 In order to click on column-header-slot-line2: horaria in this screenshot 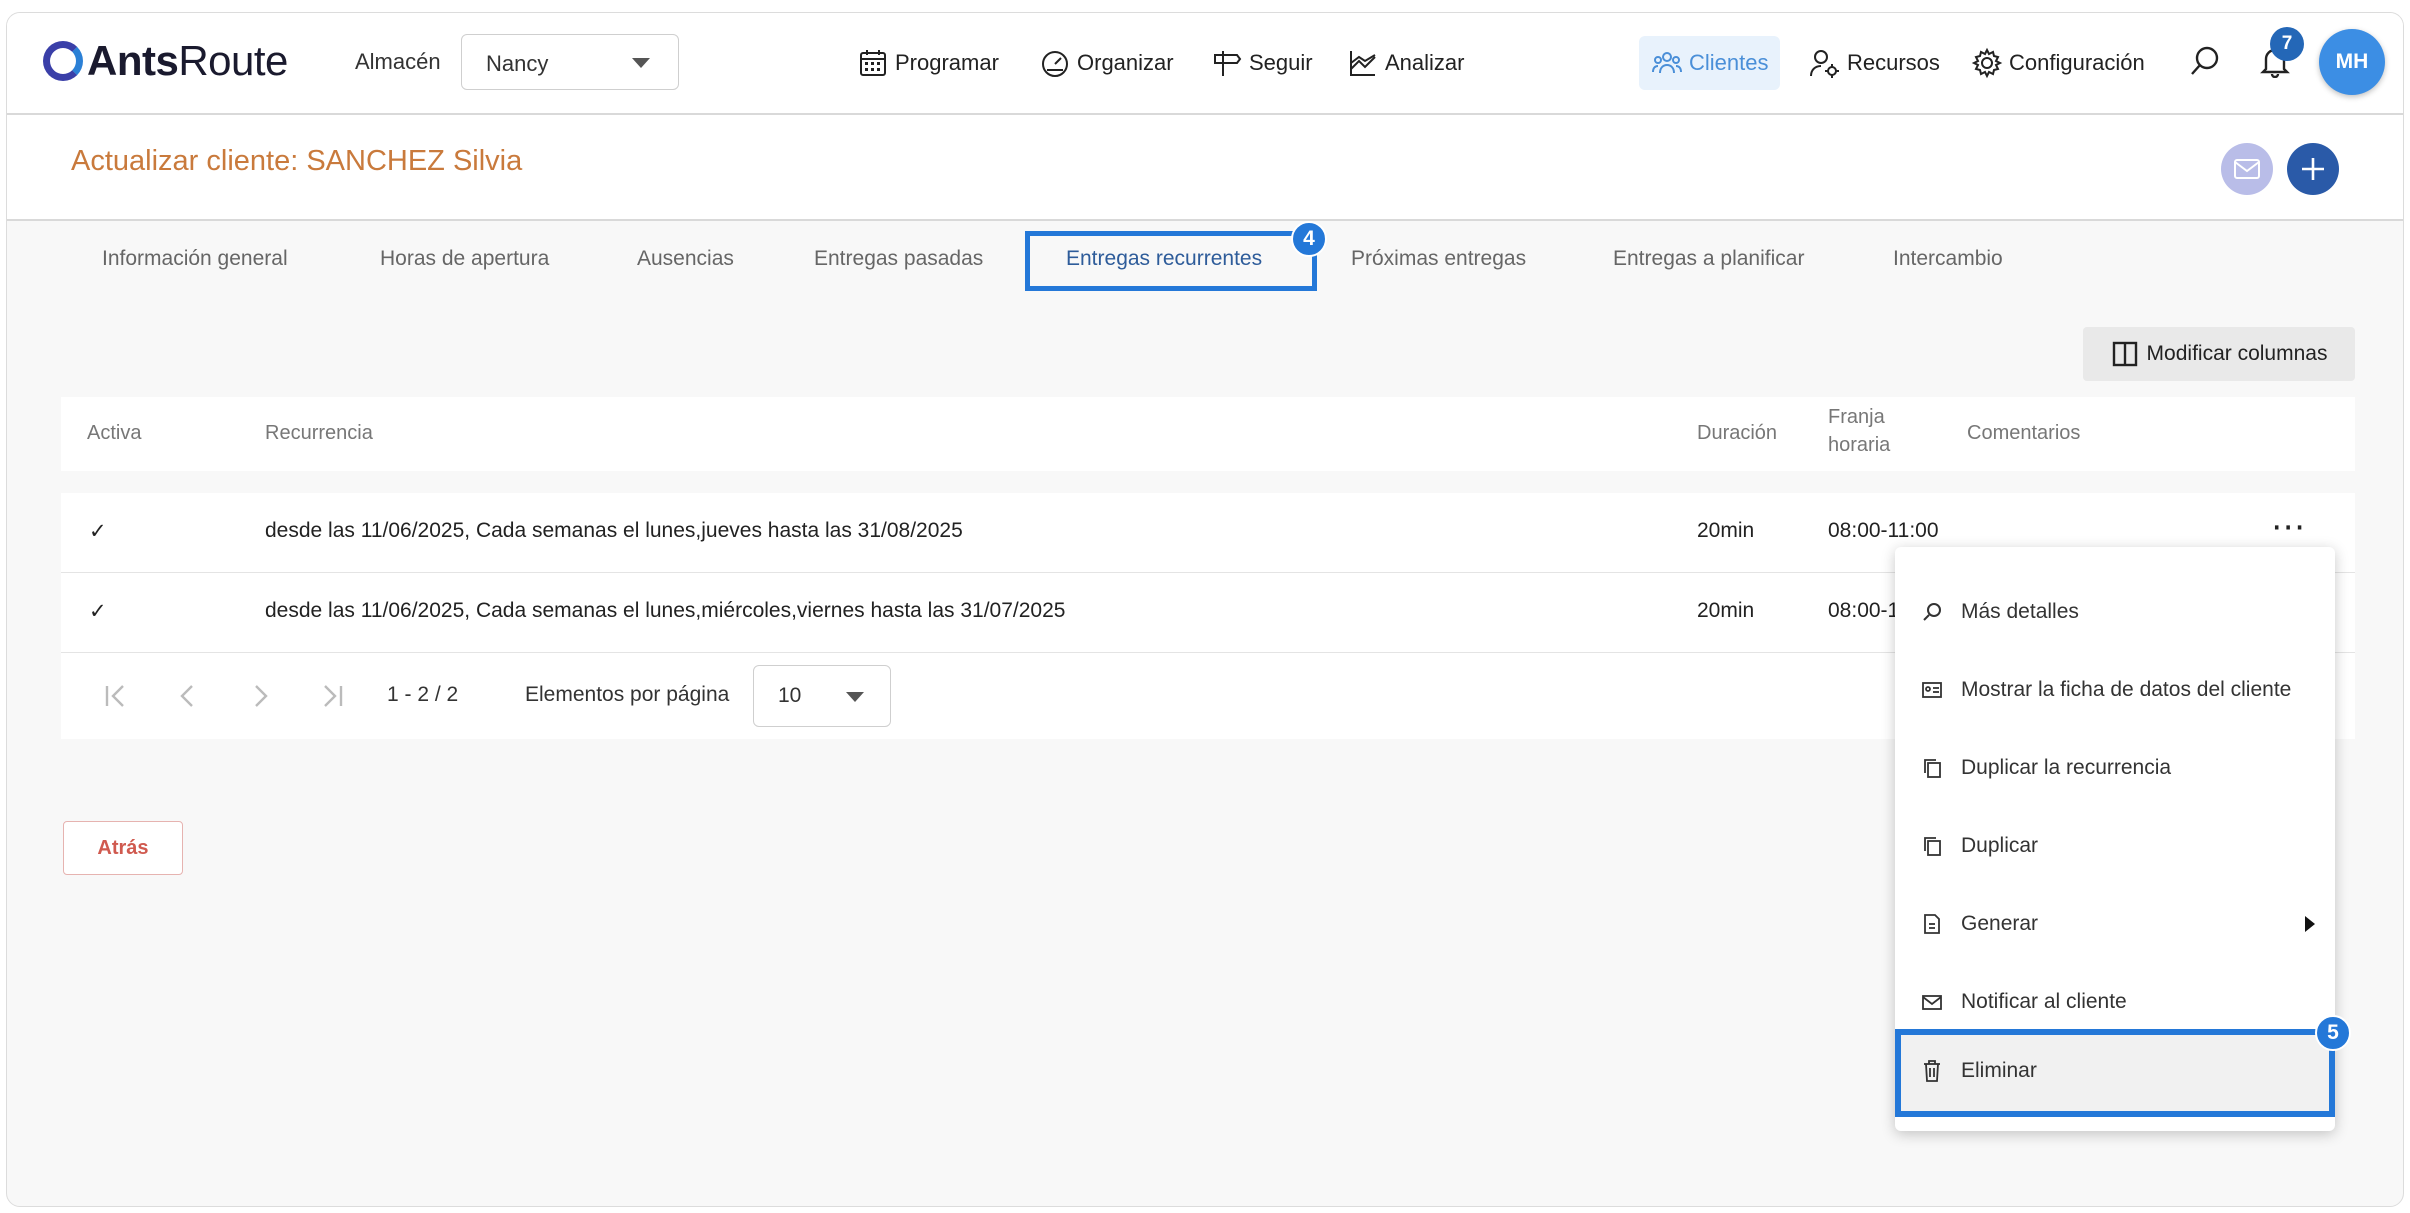, I will do `click(1859, 445)`.